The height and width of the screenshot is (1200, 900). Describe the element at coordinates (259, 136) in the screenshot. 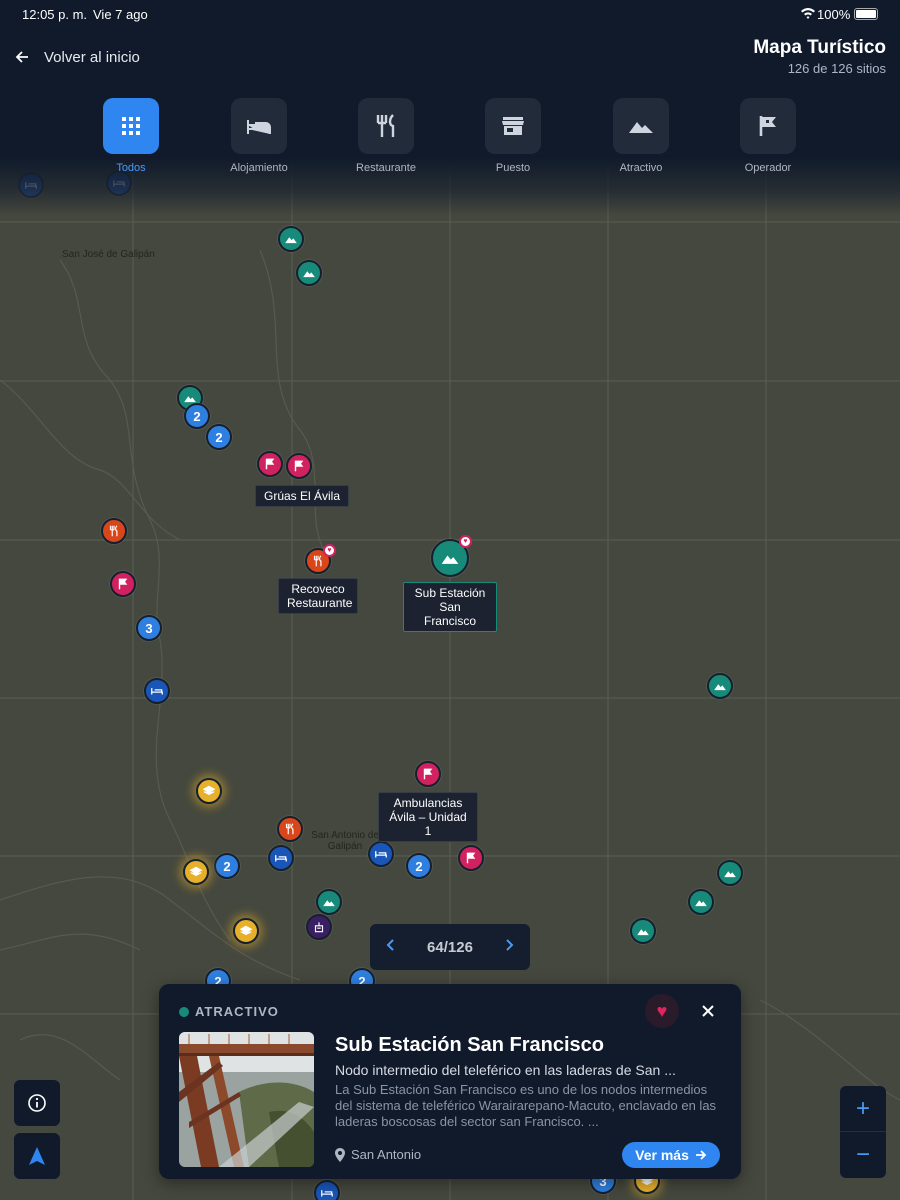

I see `filter-alojamiento: Alojamiento` at that location.